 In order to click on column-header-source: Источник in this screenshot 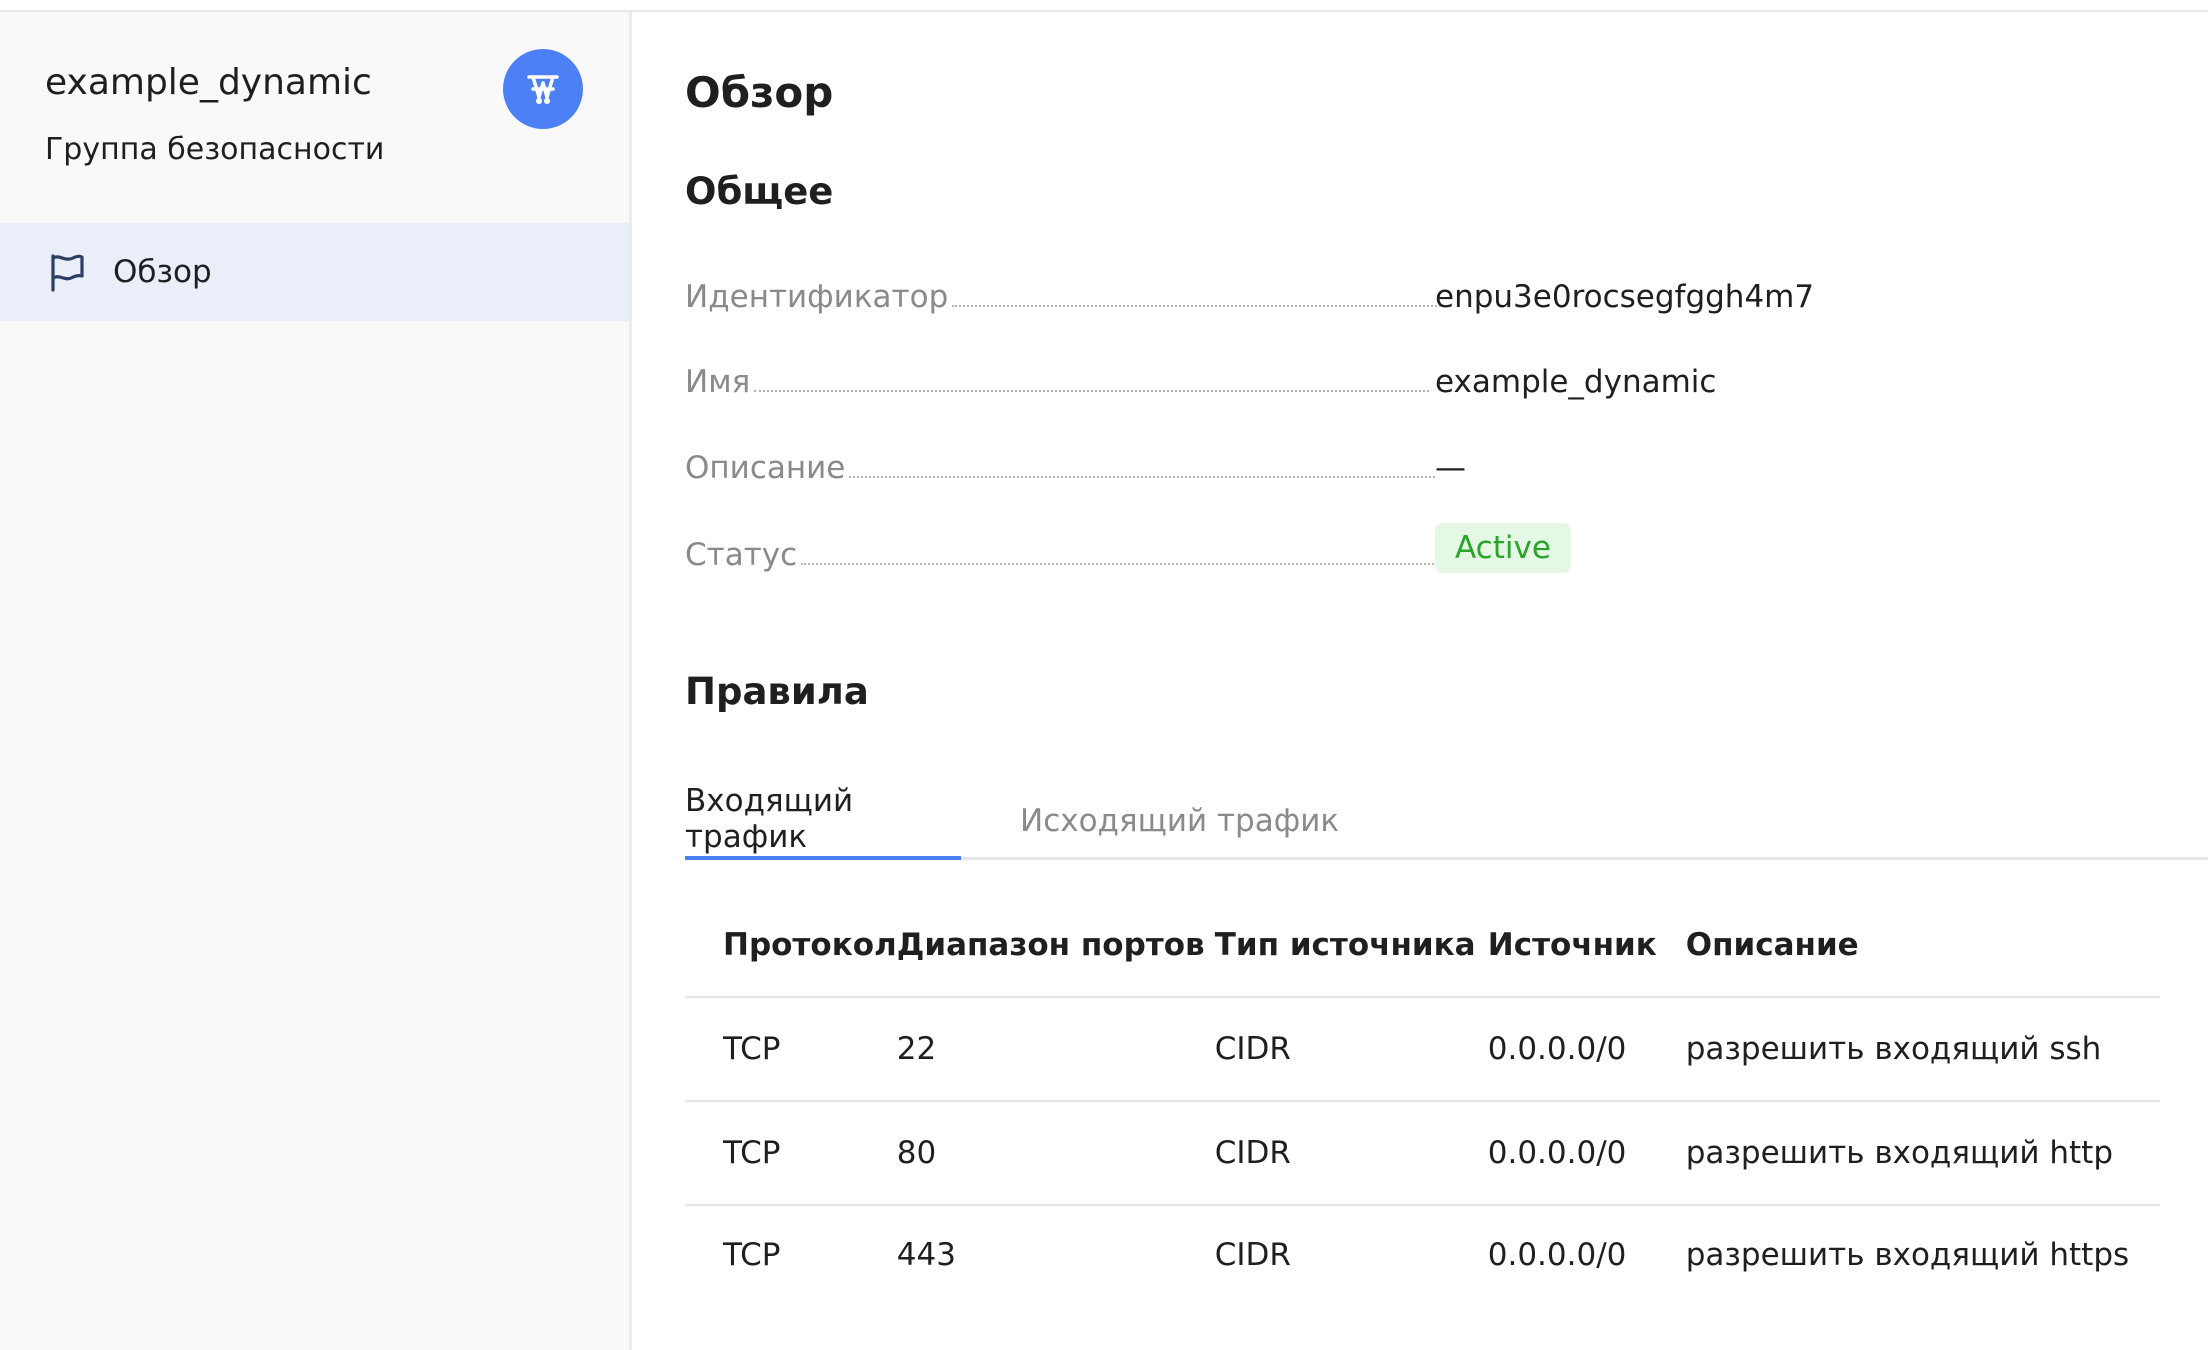, I will do `click(1572, 945)`.